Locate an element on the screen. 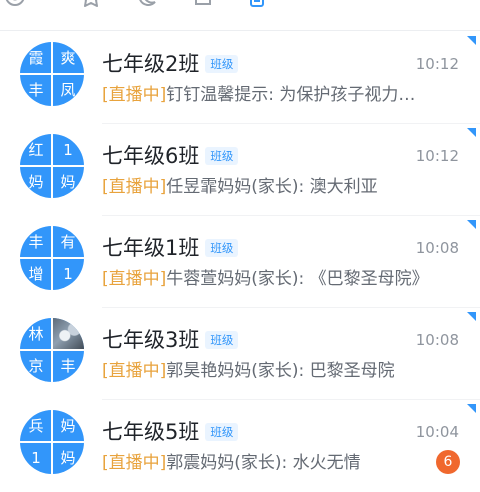 Image resolution: width=480 pixels, height=492 pixels. chat-title: 七年级3班 班级 is located at coordinates (170, 340).